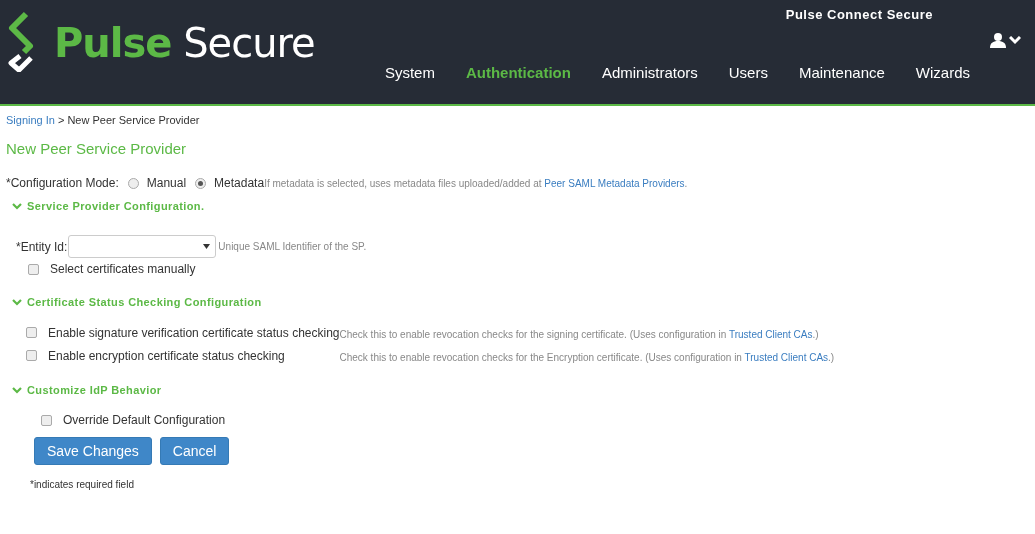 The width and height of the screenshot is (1035, 534). What do you see at coordinates (82, 484) in the screenshot?
I see `footnote: *indicates required field` at bounding box center [82, 484].